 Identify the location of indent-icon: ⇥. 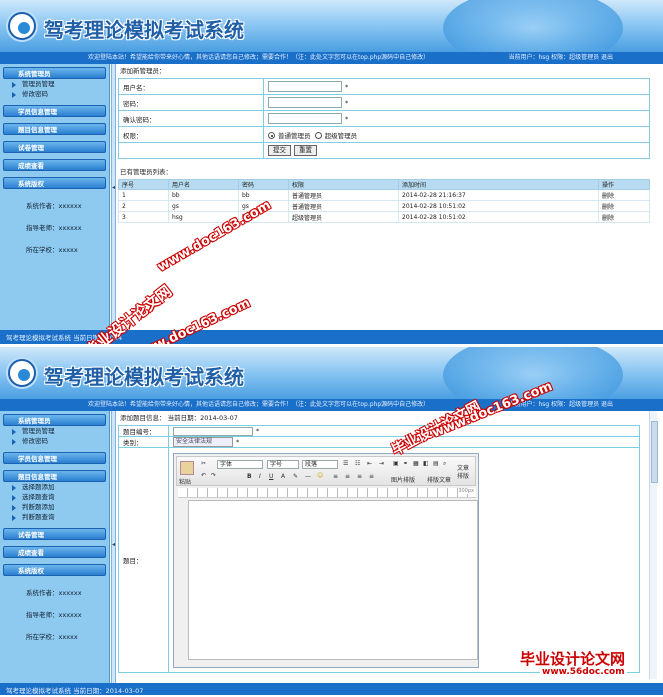
(381, 463).